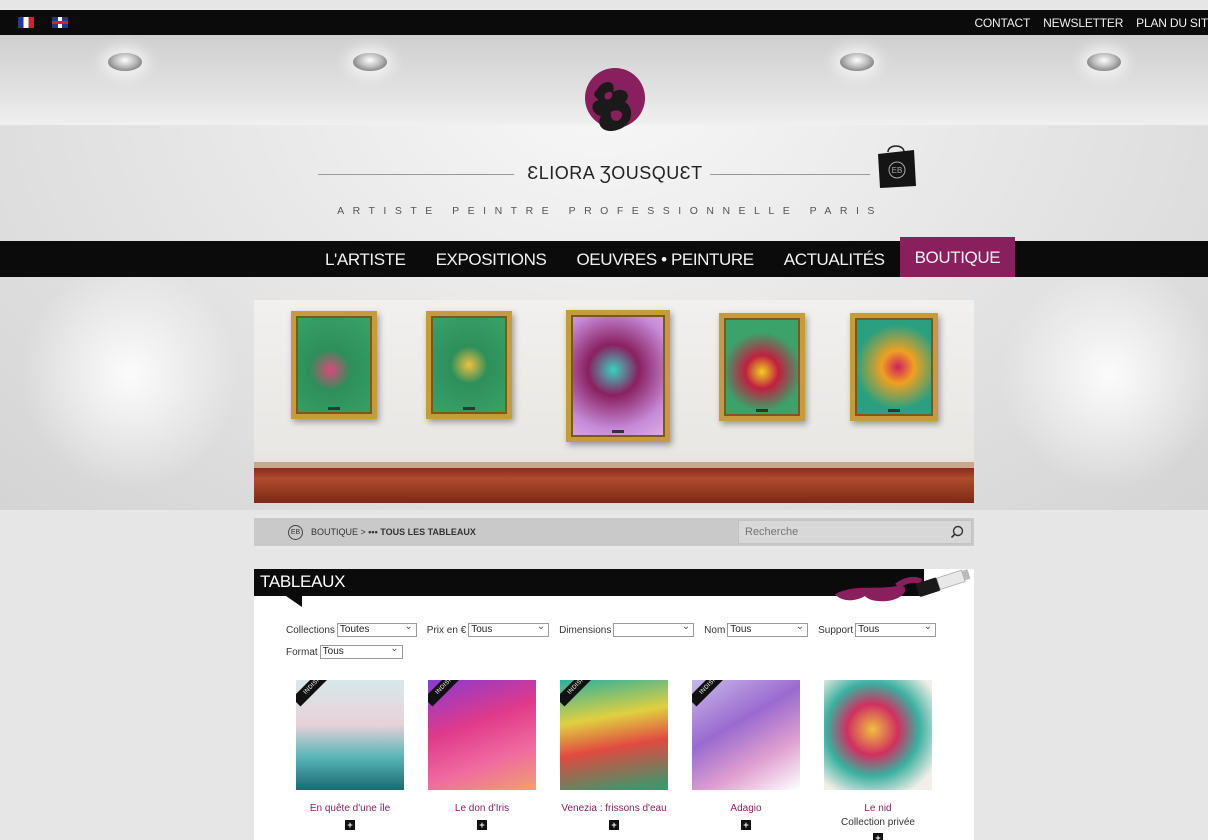 The image size is (1208, 840). What do you see at coordinates (664, 259) in the screenshot?
I see `nav-item-oeuvres: OEUVRES • PEINTURE` at bounding box center [664, 259].